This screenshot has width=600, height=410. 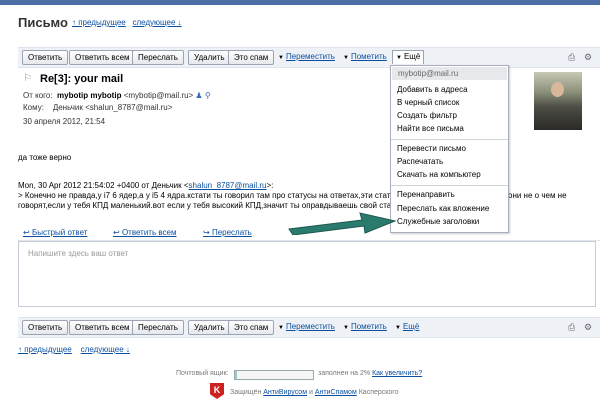 I want to click on reply-icon: ↩, so click(x=26, y=232).